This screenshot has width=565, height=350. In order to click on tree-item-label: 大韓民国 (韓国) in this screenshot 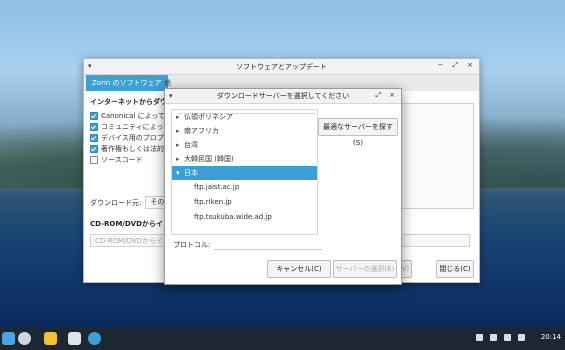, I will do `click(209, 159)`.